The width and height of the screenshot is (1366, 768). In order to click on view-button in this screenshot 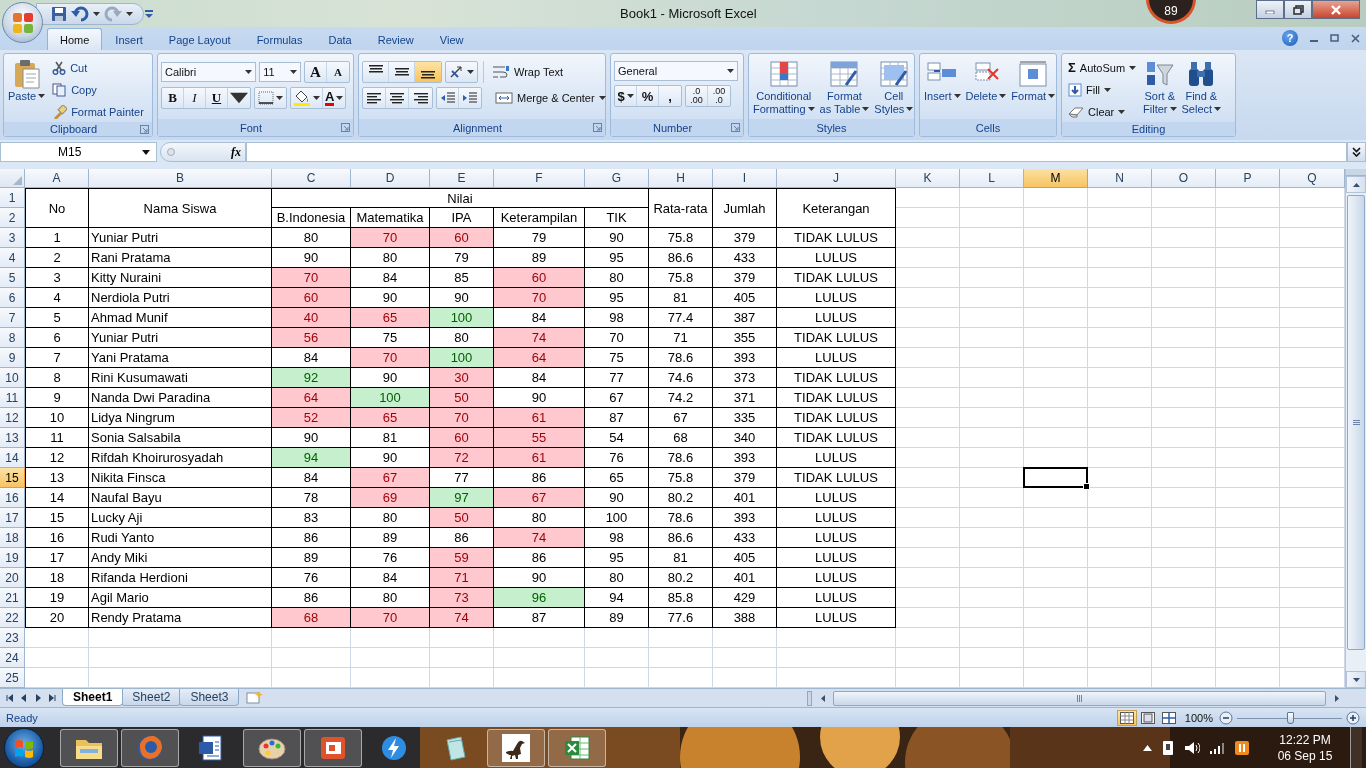, I will do `click(1126, 717)`.